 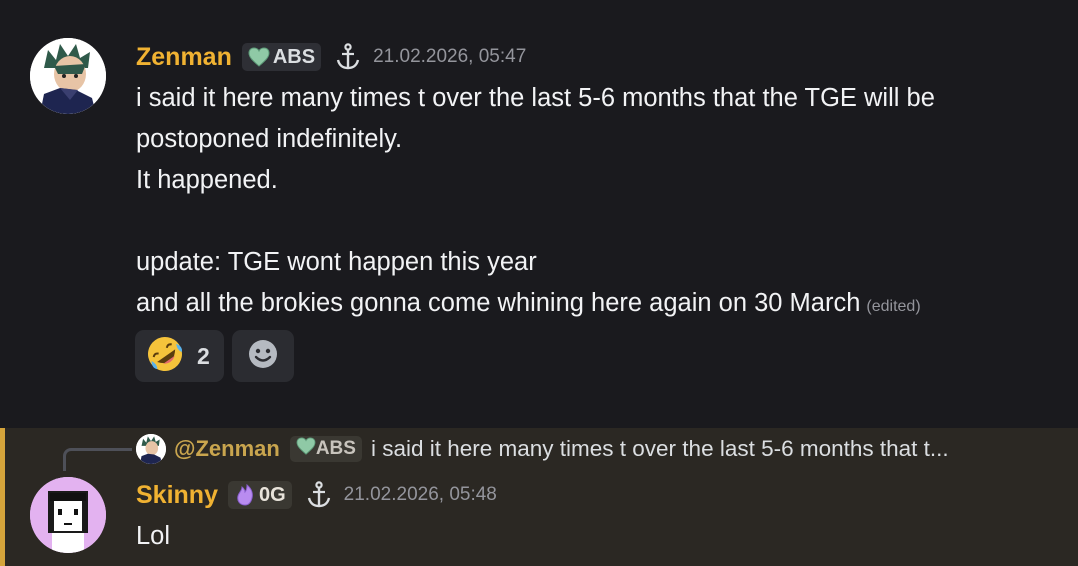 What do you see at coordinates (336, 262) in the screenshot?
I see `message-line: update: TGE wont happen this year` at bounding box center [336, 262].